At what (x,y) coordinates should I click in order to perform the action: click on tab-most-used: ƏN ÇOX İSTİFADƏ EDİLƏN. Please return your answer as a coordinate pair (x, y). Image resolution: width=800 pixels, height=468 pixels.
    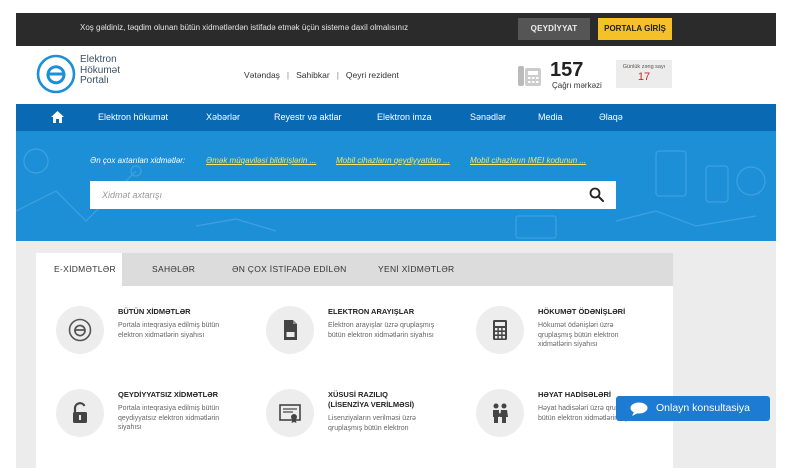
    Looking at the image, I should click on (289, 269).